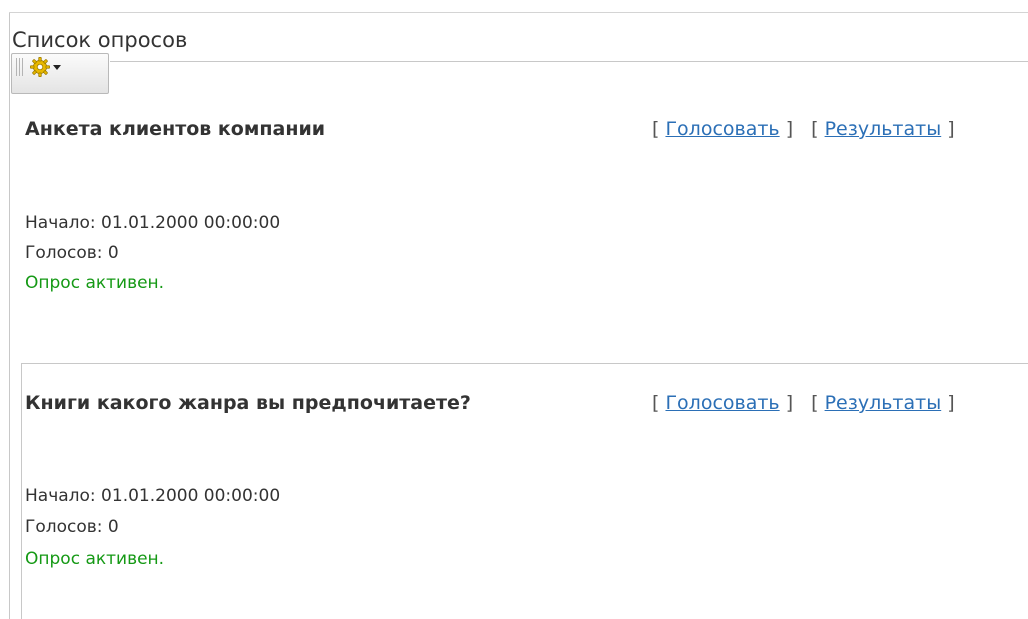  I want to click on title-divider, so click(569, 61).